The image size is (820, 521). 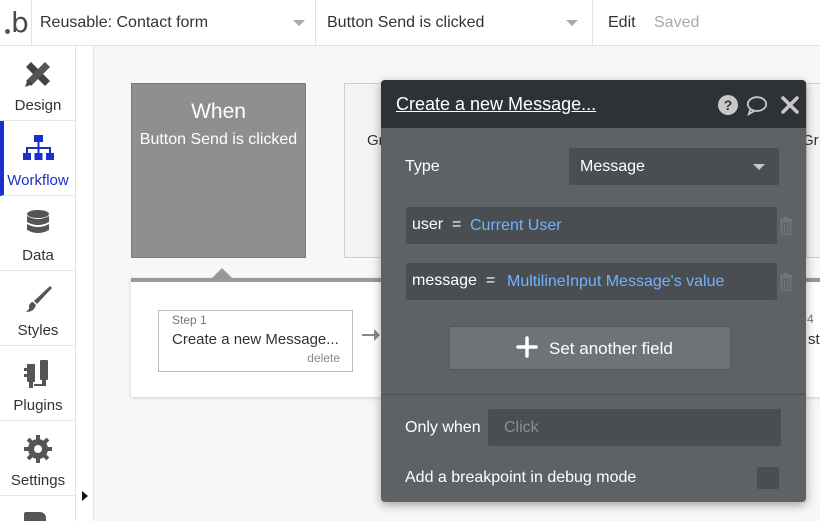 I want to click on plus-icon, so click(x=527, y=347).